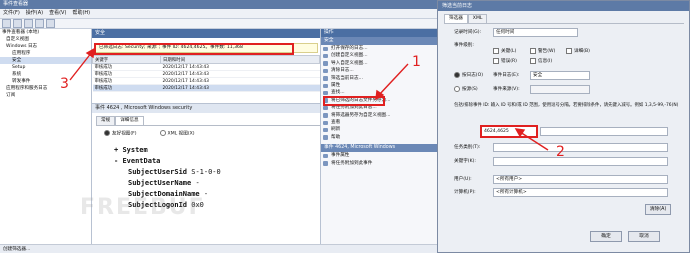 This screenshot has width=690, height=254. Describe the element at coordinates (560, 152) in the screenshot. I see `annotation-number-2: 2` at that location.